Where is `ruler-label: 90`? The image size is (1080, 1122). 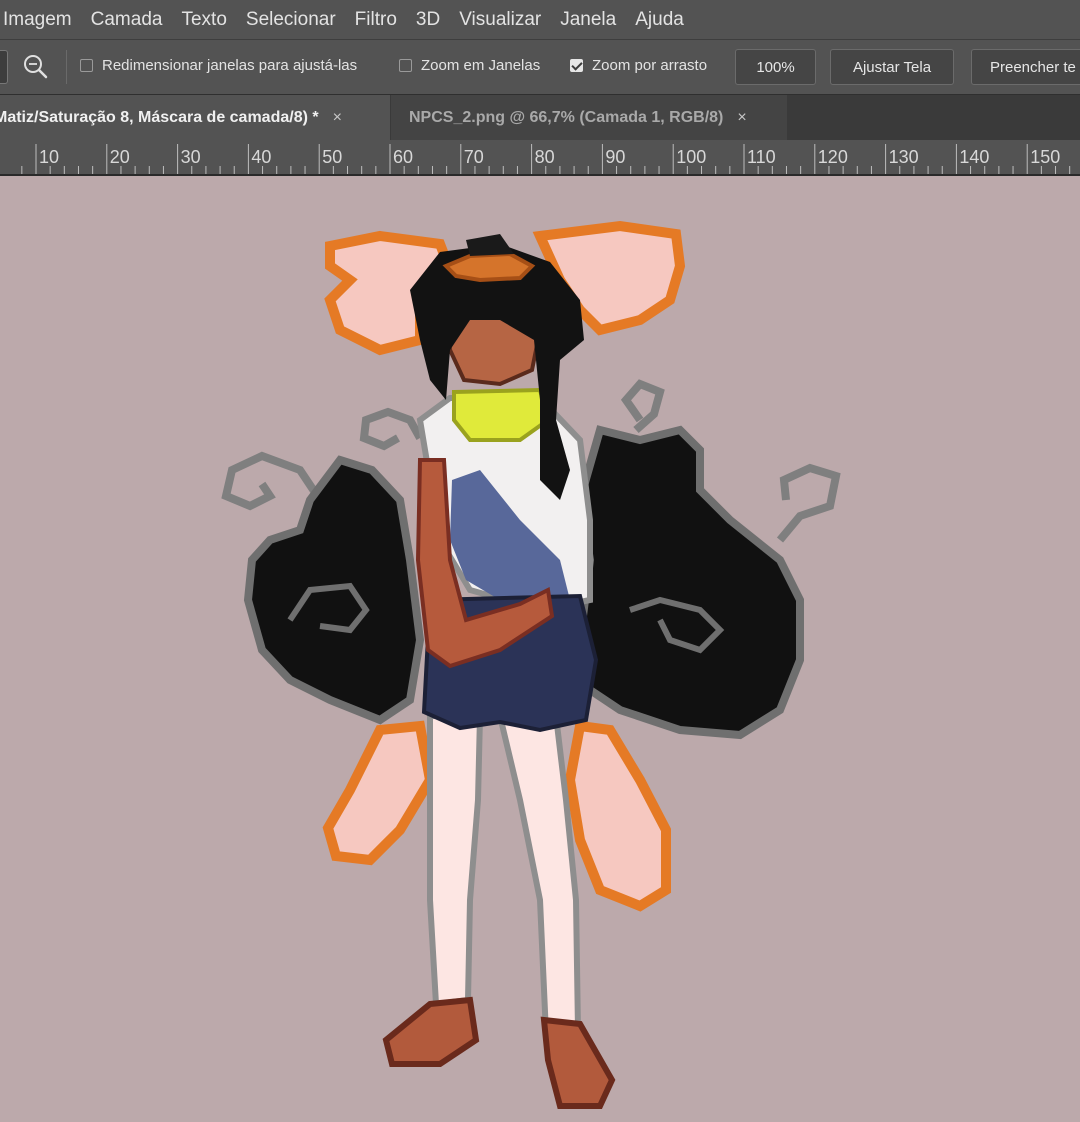
ruler-label: 90 is located at coordinates (615, 157).